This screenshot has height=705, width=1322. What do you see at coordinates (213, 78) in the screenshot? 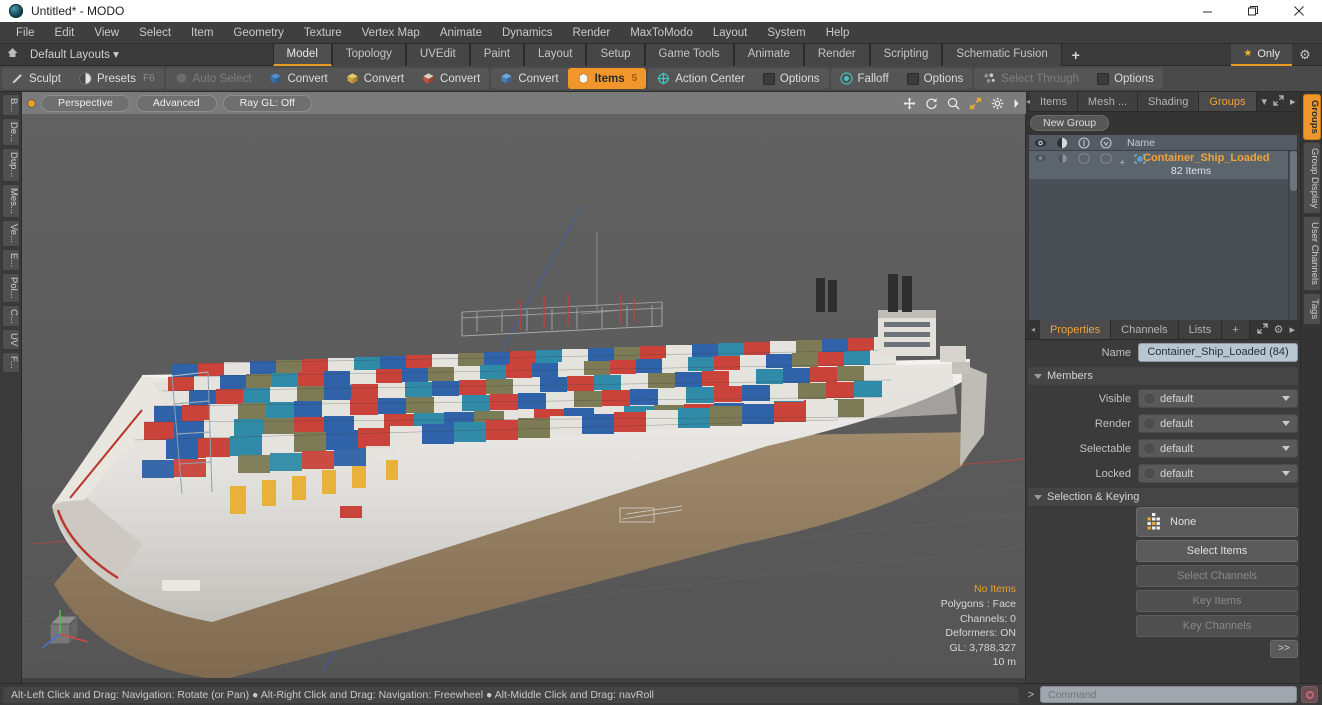
I see `auto-select-button: Auto Select` at bounding box center [213, 78].